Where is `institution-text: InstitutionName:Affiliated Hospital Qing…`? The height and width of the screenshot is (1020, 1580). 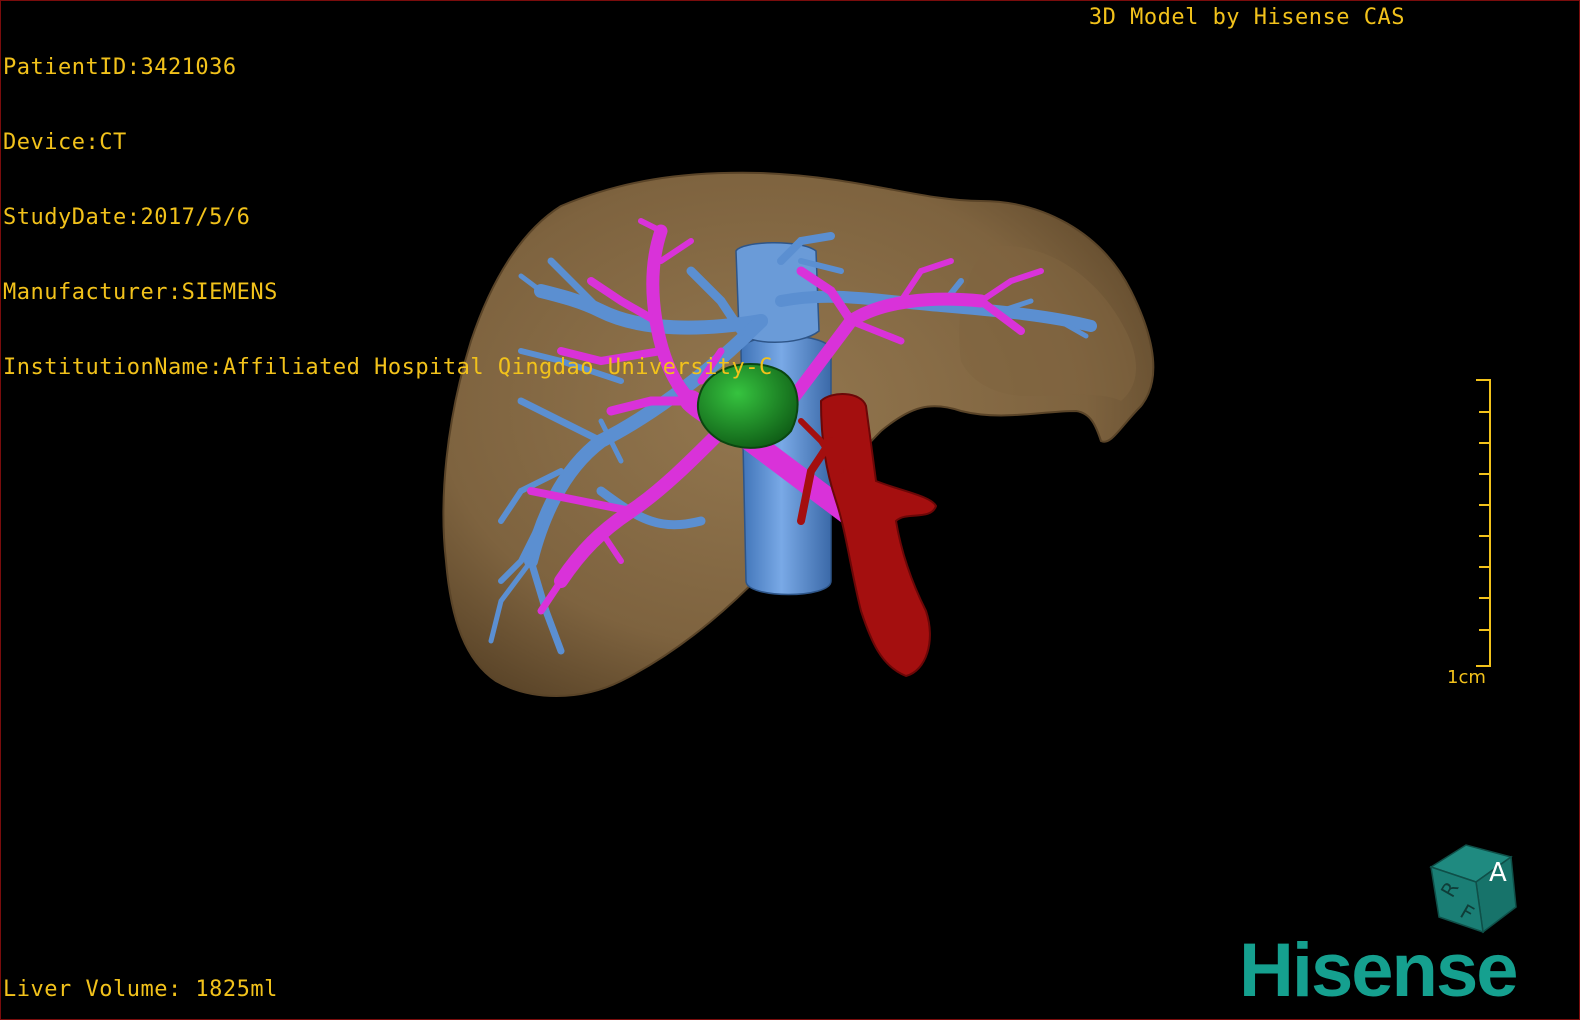 institution-text: InstitutionName:Affiliated Hospital Qing… is located at coordinates (388, 367).